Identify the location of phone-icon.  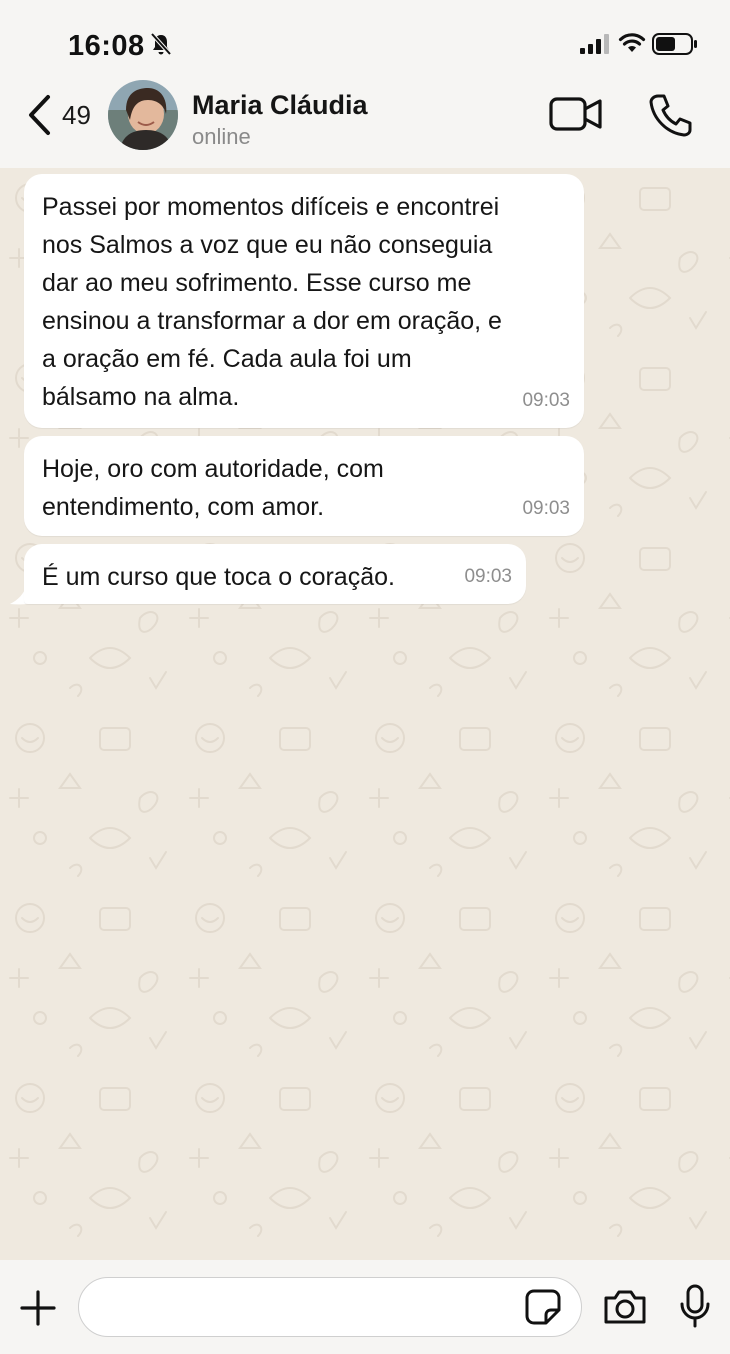
(670, 115).